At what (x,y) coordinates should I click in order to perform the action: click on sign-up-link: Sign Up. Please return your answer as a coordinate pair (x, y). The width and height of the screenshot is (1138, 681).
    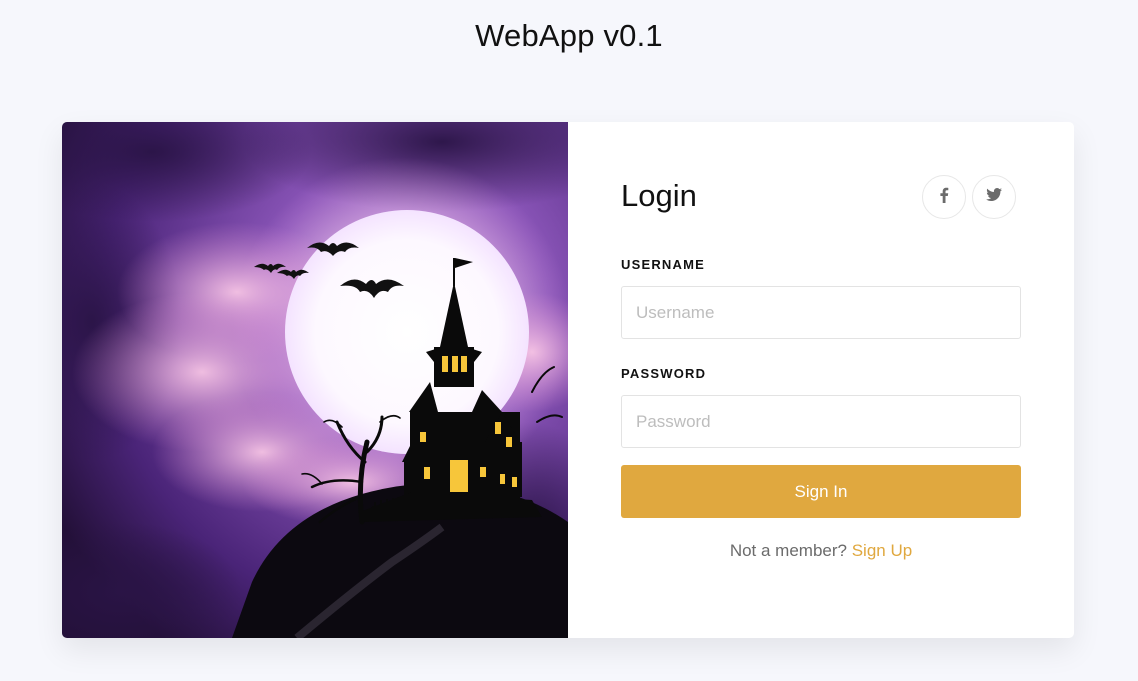
    Looking at the image, I should click on (882, 550).